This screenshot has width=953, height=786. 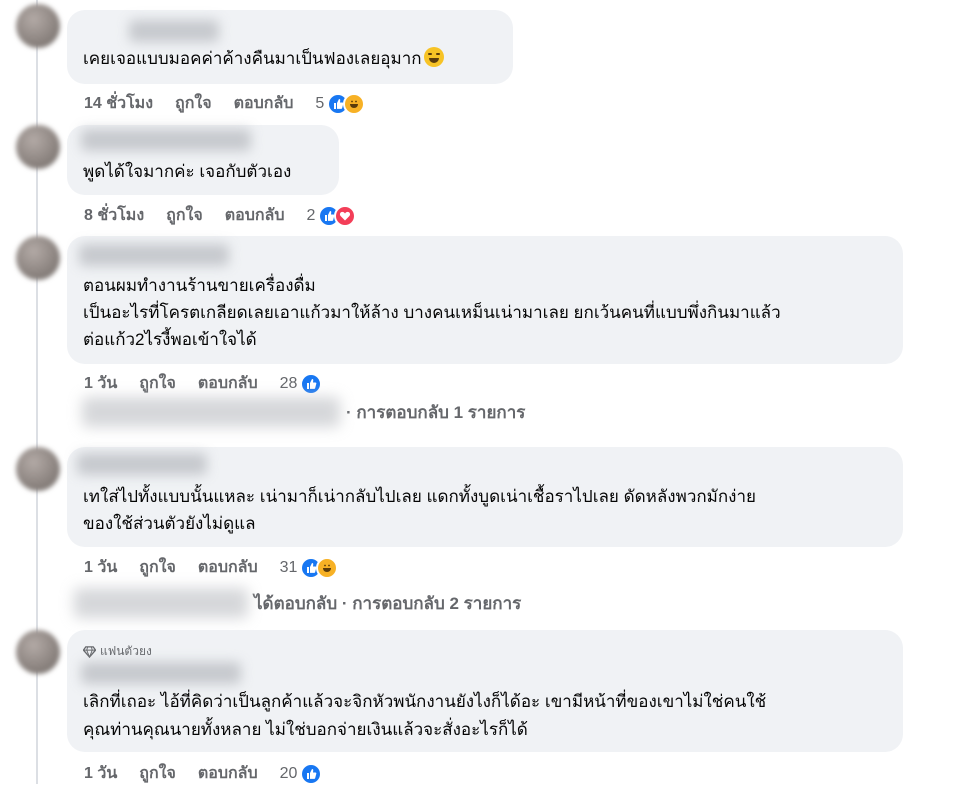 I want to click on comment-text: พูดได้ใจมากค่ะ เจอกับตัวเอง, so click(x=187, y=171).